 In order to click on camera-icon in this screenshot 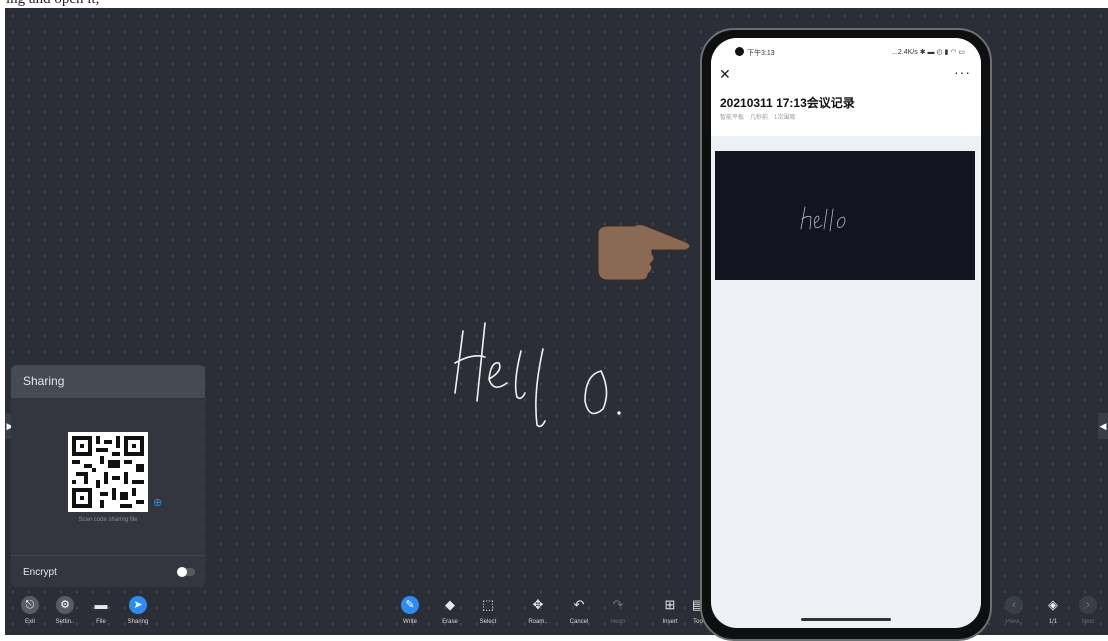, I will do `click(739, 51)`.